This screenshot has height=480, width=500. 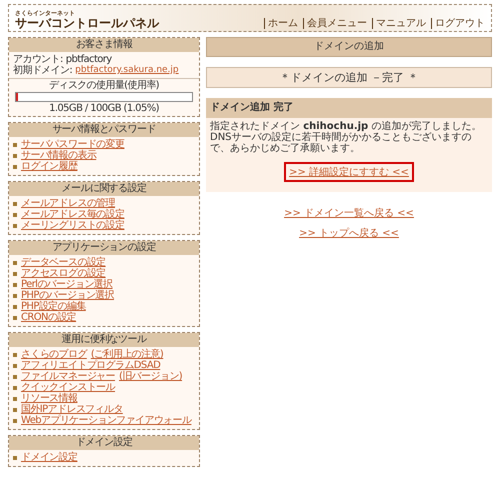 What do you see at coordinates (104, 189) in the screenshot?
I see `panel-heading: メールに関する設定` at bounding box center [104, 189].